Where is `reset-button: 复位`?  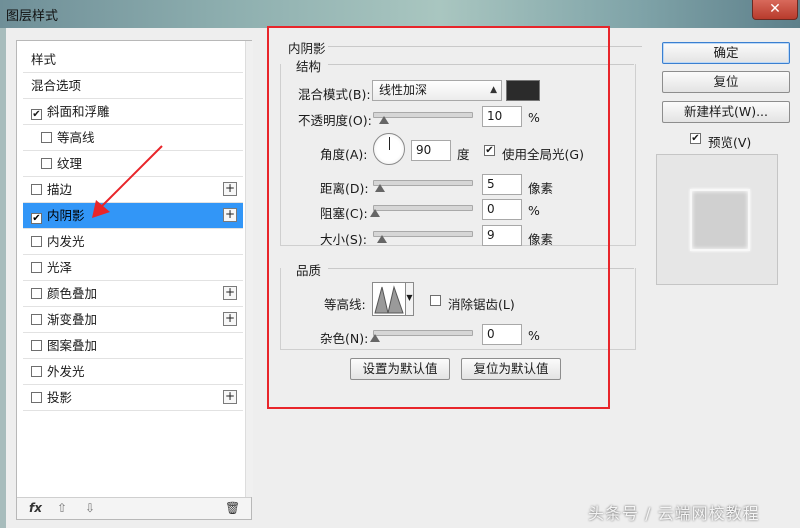
reset-button: 复位 is located at coordinates (726, 82).